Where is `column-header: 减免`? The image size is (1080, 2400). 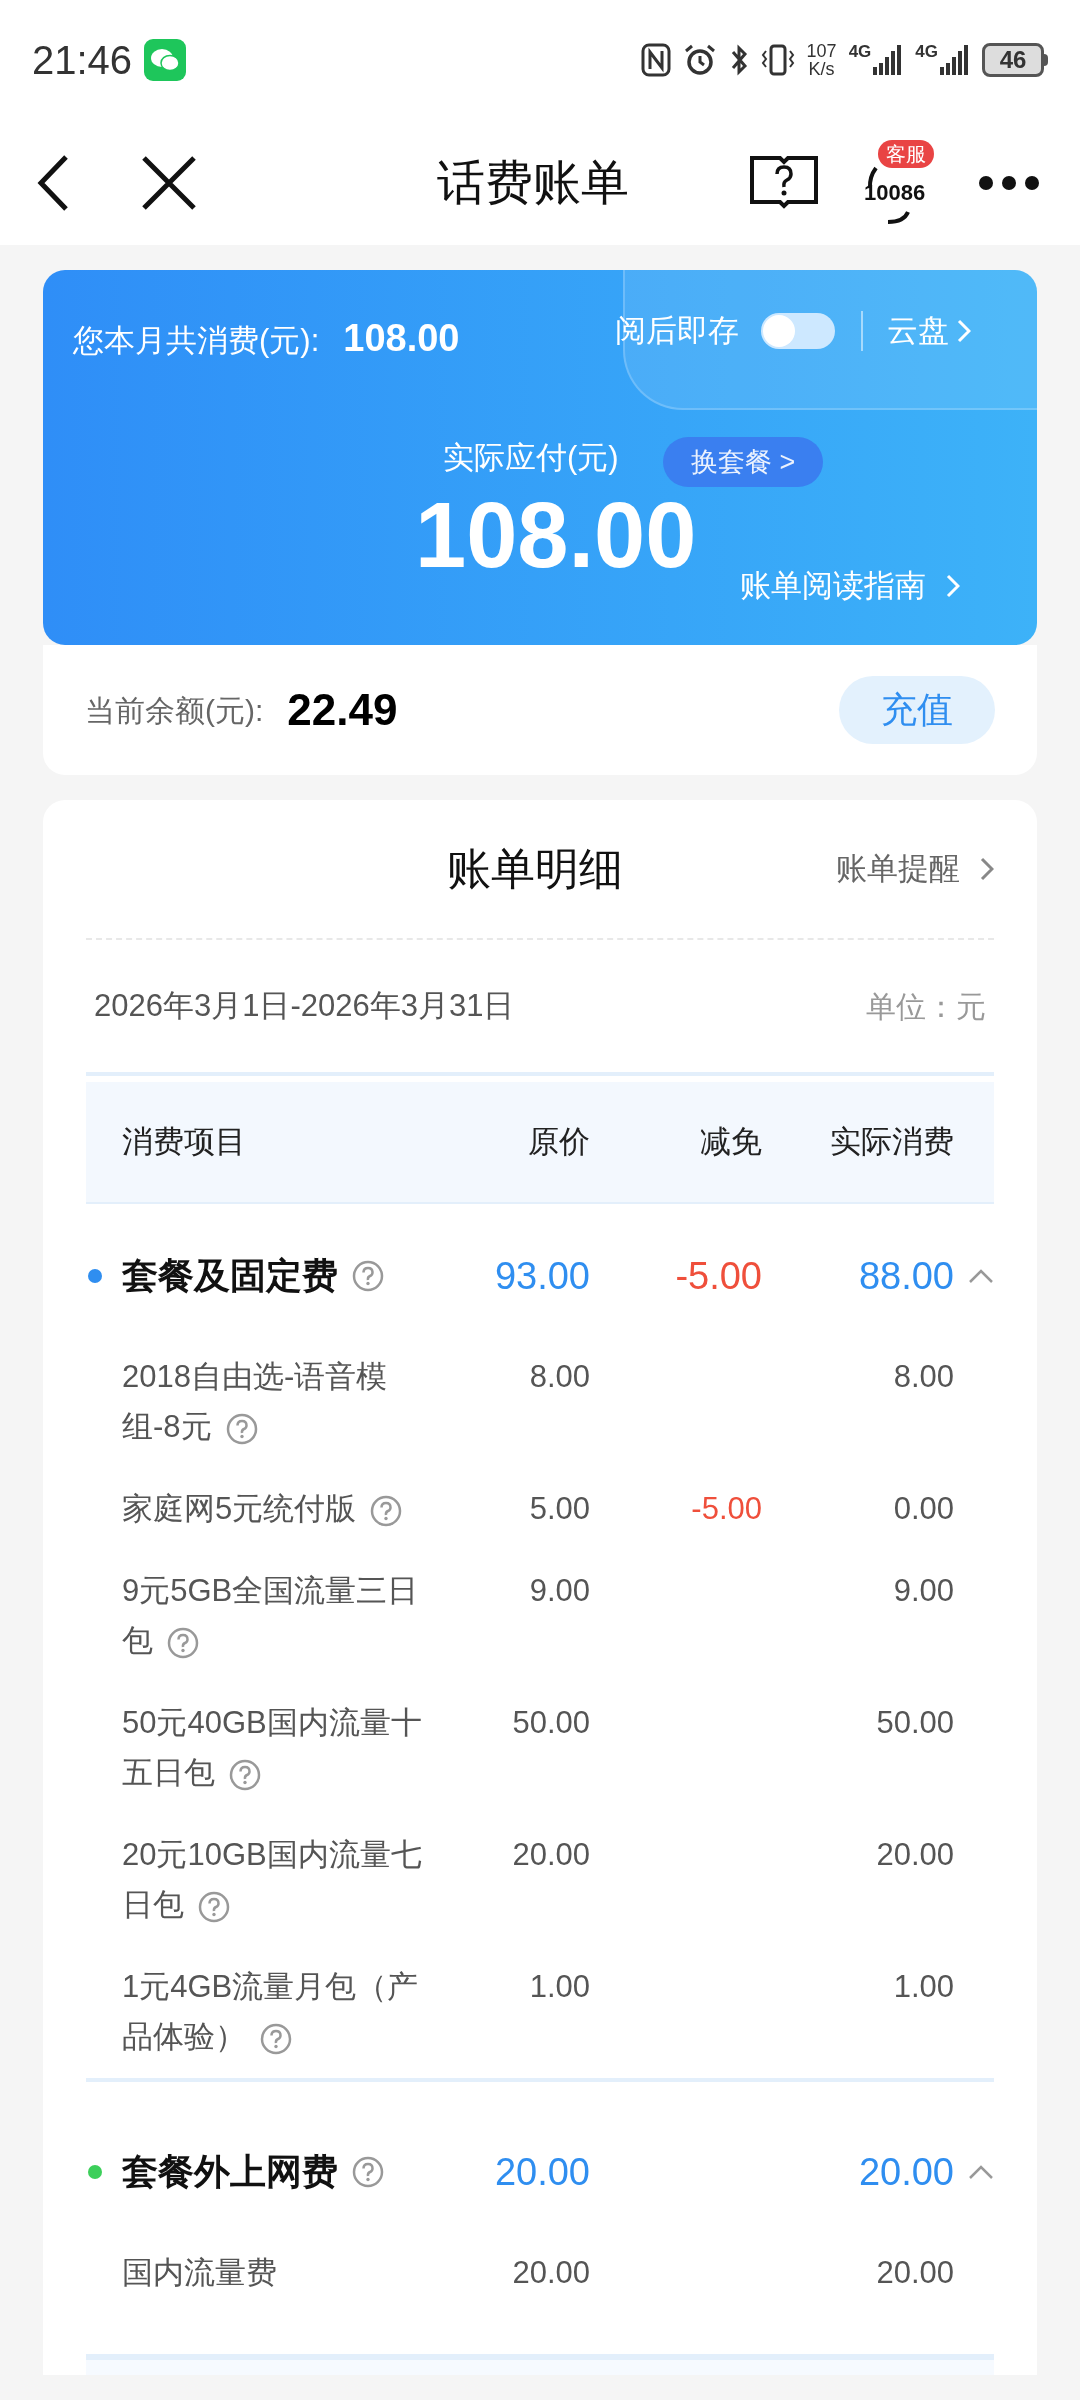 column-header: 减免 is located at coordinates (730, 1141).